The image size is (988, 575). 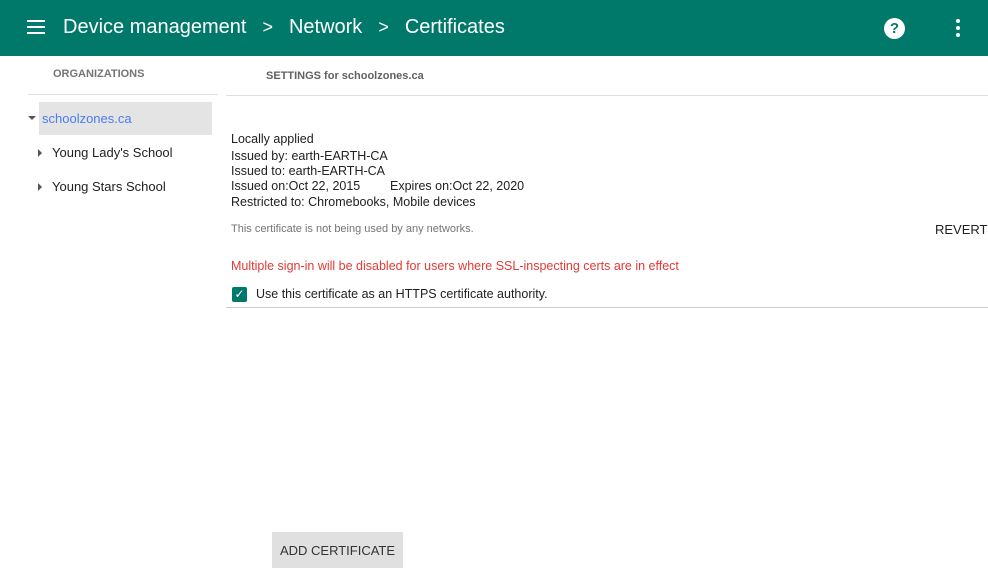 What do you see at coordinates (309, 156) in the screenshot?
I see `issued-by: Issued by: earth-EARTH-CA` at bounding box center [309, 156].